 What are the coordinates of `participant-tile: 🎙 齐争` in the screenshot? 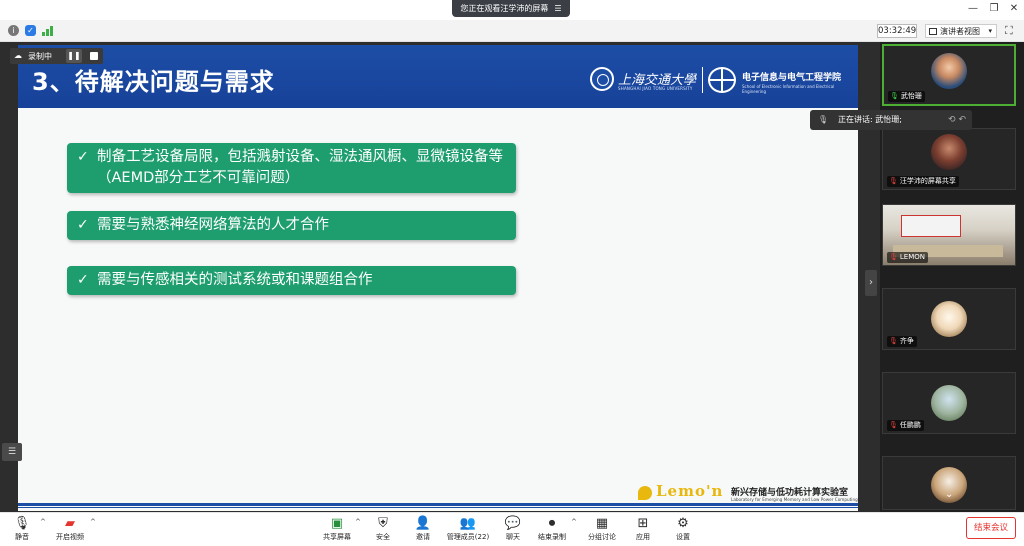 It's located at (949, 319).